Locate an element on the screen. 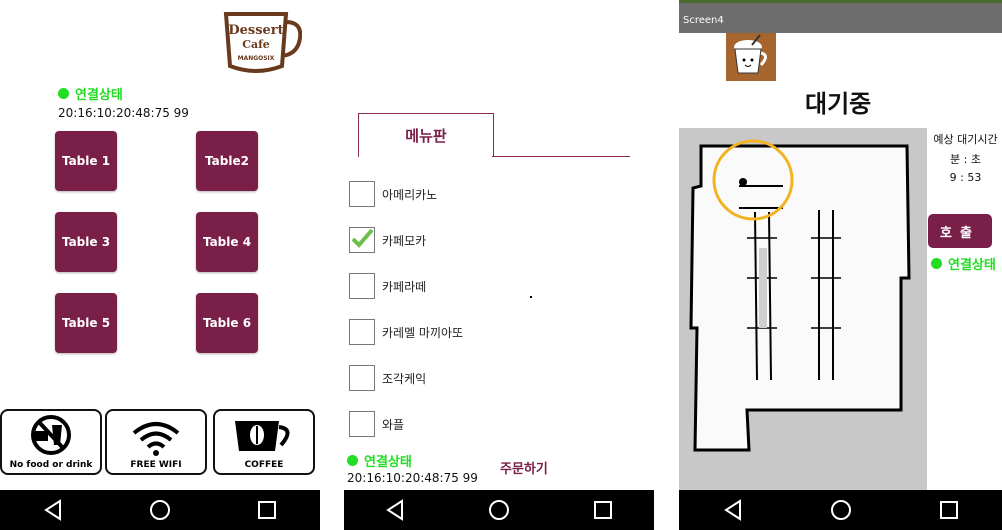 This screenshot has height=530, width=1002. table-3-button: Table 3 is located at coordinates (86, 242).